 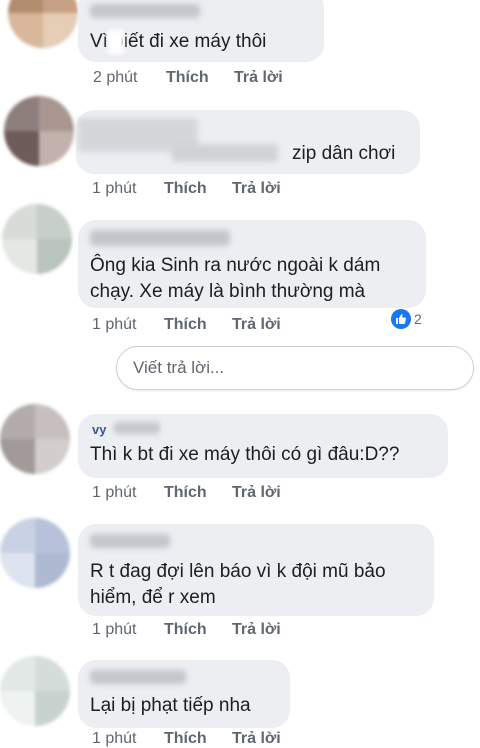 I want to click on comment-text-line1: Ông kia Sinh ra nước ngoài k dám, so click(x=235, y=265).